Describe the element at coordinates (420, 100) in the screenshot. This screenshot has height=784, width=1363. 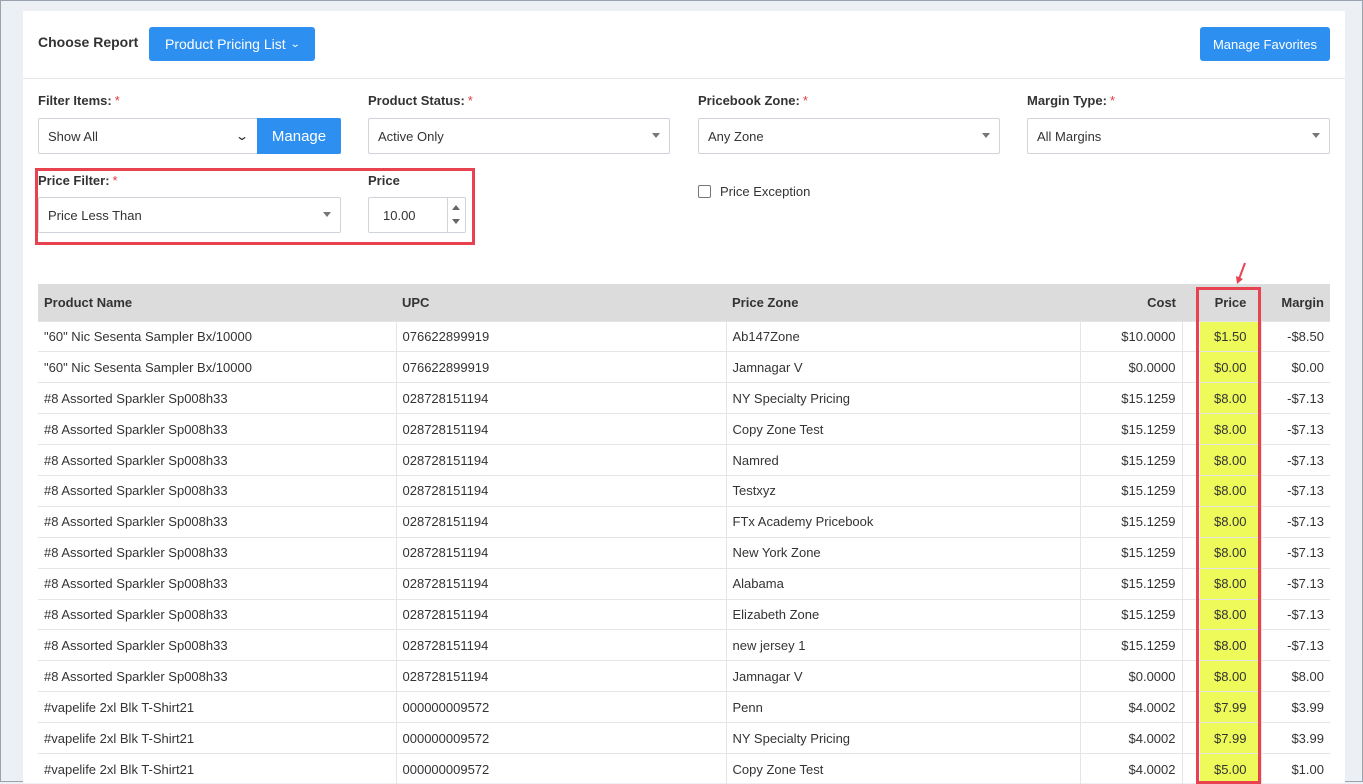
I see `product-status-label: Product Status: *` at that location.